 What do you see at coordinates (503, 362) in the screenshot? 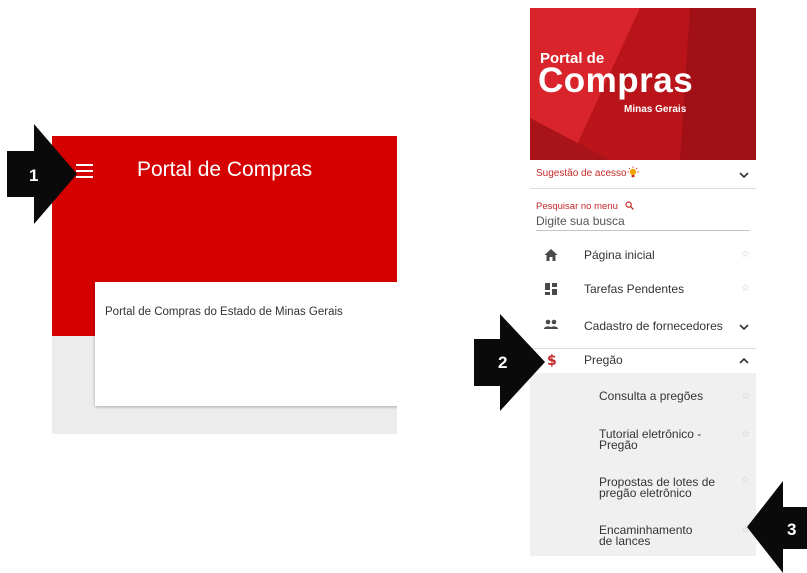
I see `callout-number: 2` at bounding box center [503, 362].